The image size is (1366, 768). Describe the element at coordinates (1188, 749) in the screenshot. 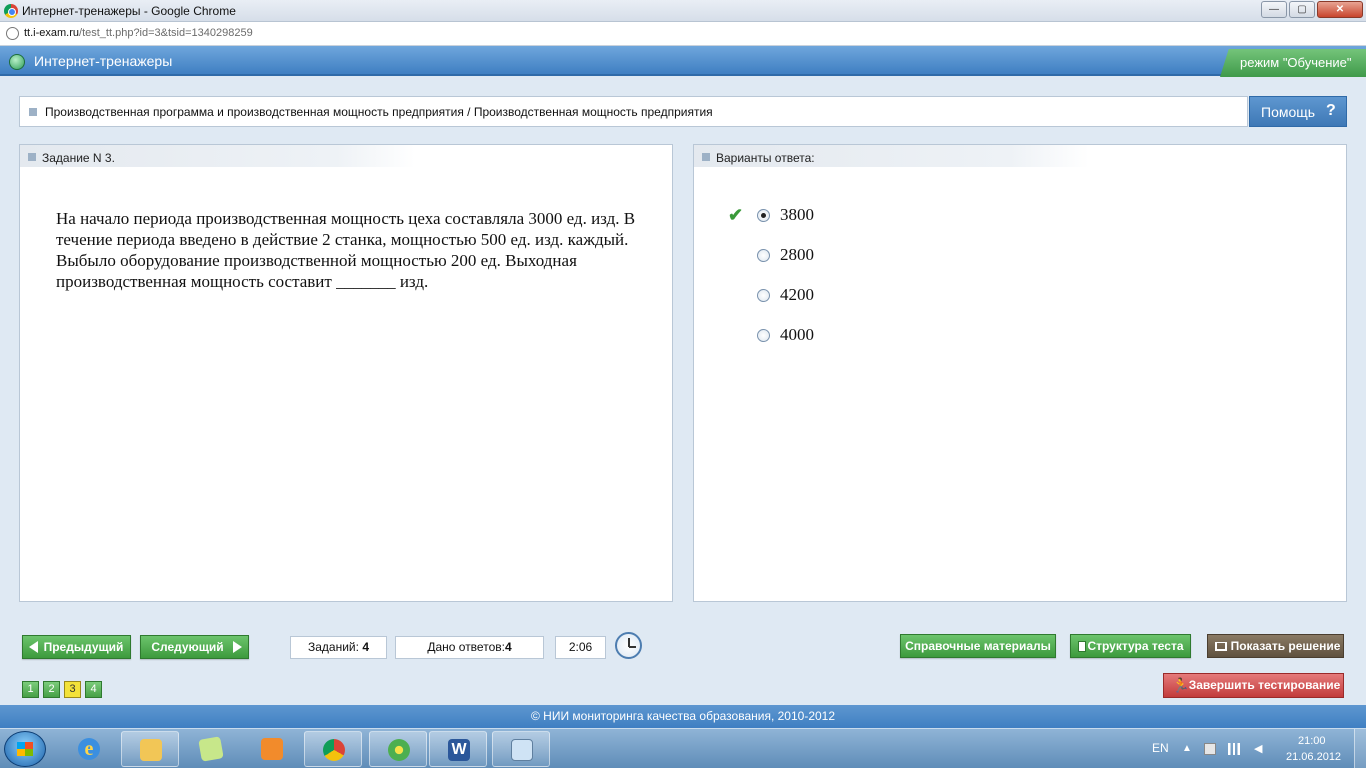

I see `tray-expand-icon: ▲` at that location.